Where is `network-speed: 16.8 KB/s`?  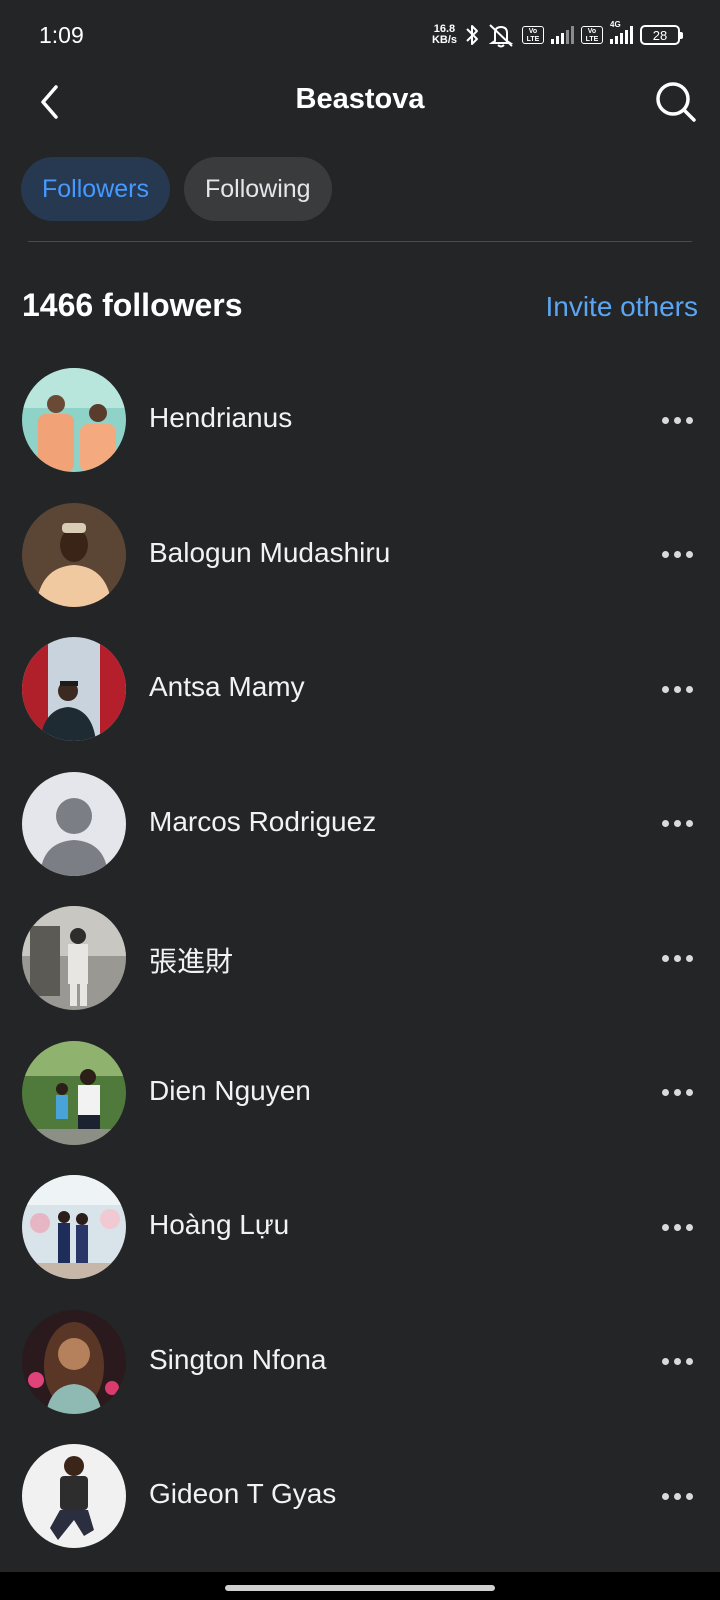
network-speed: 16.8 KB/s is located at coordinates (444, 35).